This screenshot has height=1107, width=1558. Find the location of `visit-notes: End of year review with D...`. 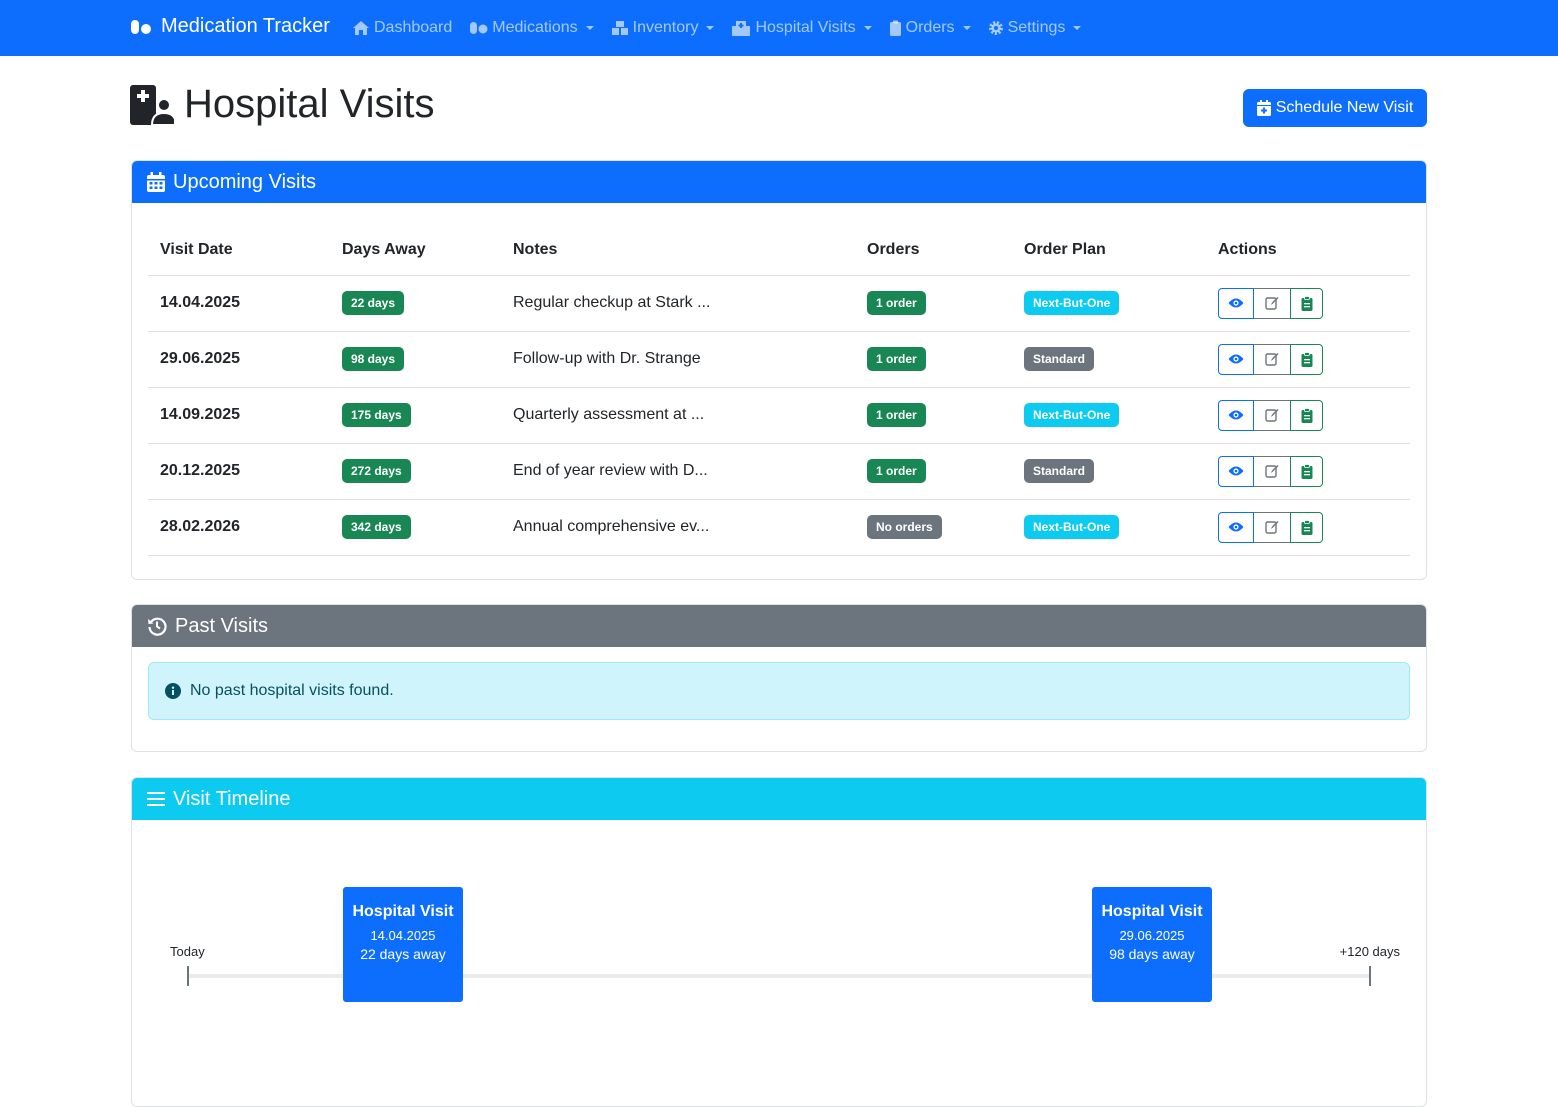

visit-notes: End of year review with D... is located at coordinates (678, 471).